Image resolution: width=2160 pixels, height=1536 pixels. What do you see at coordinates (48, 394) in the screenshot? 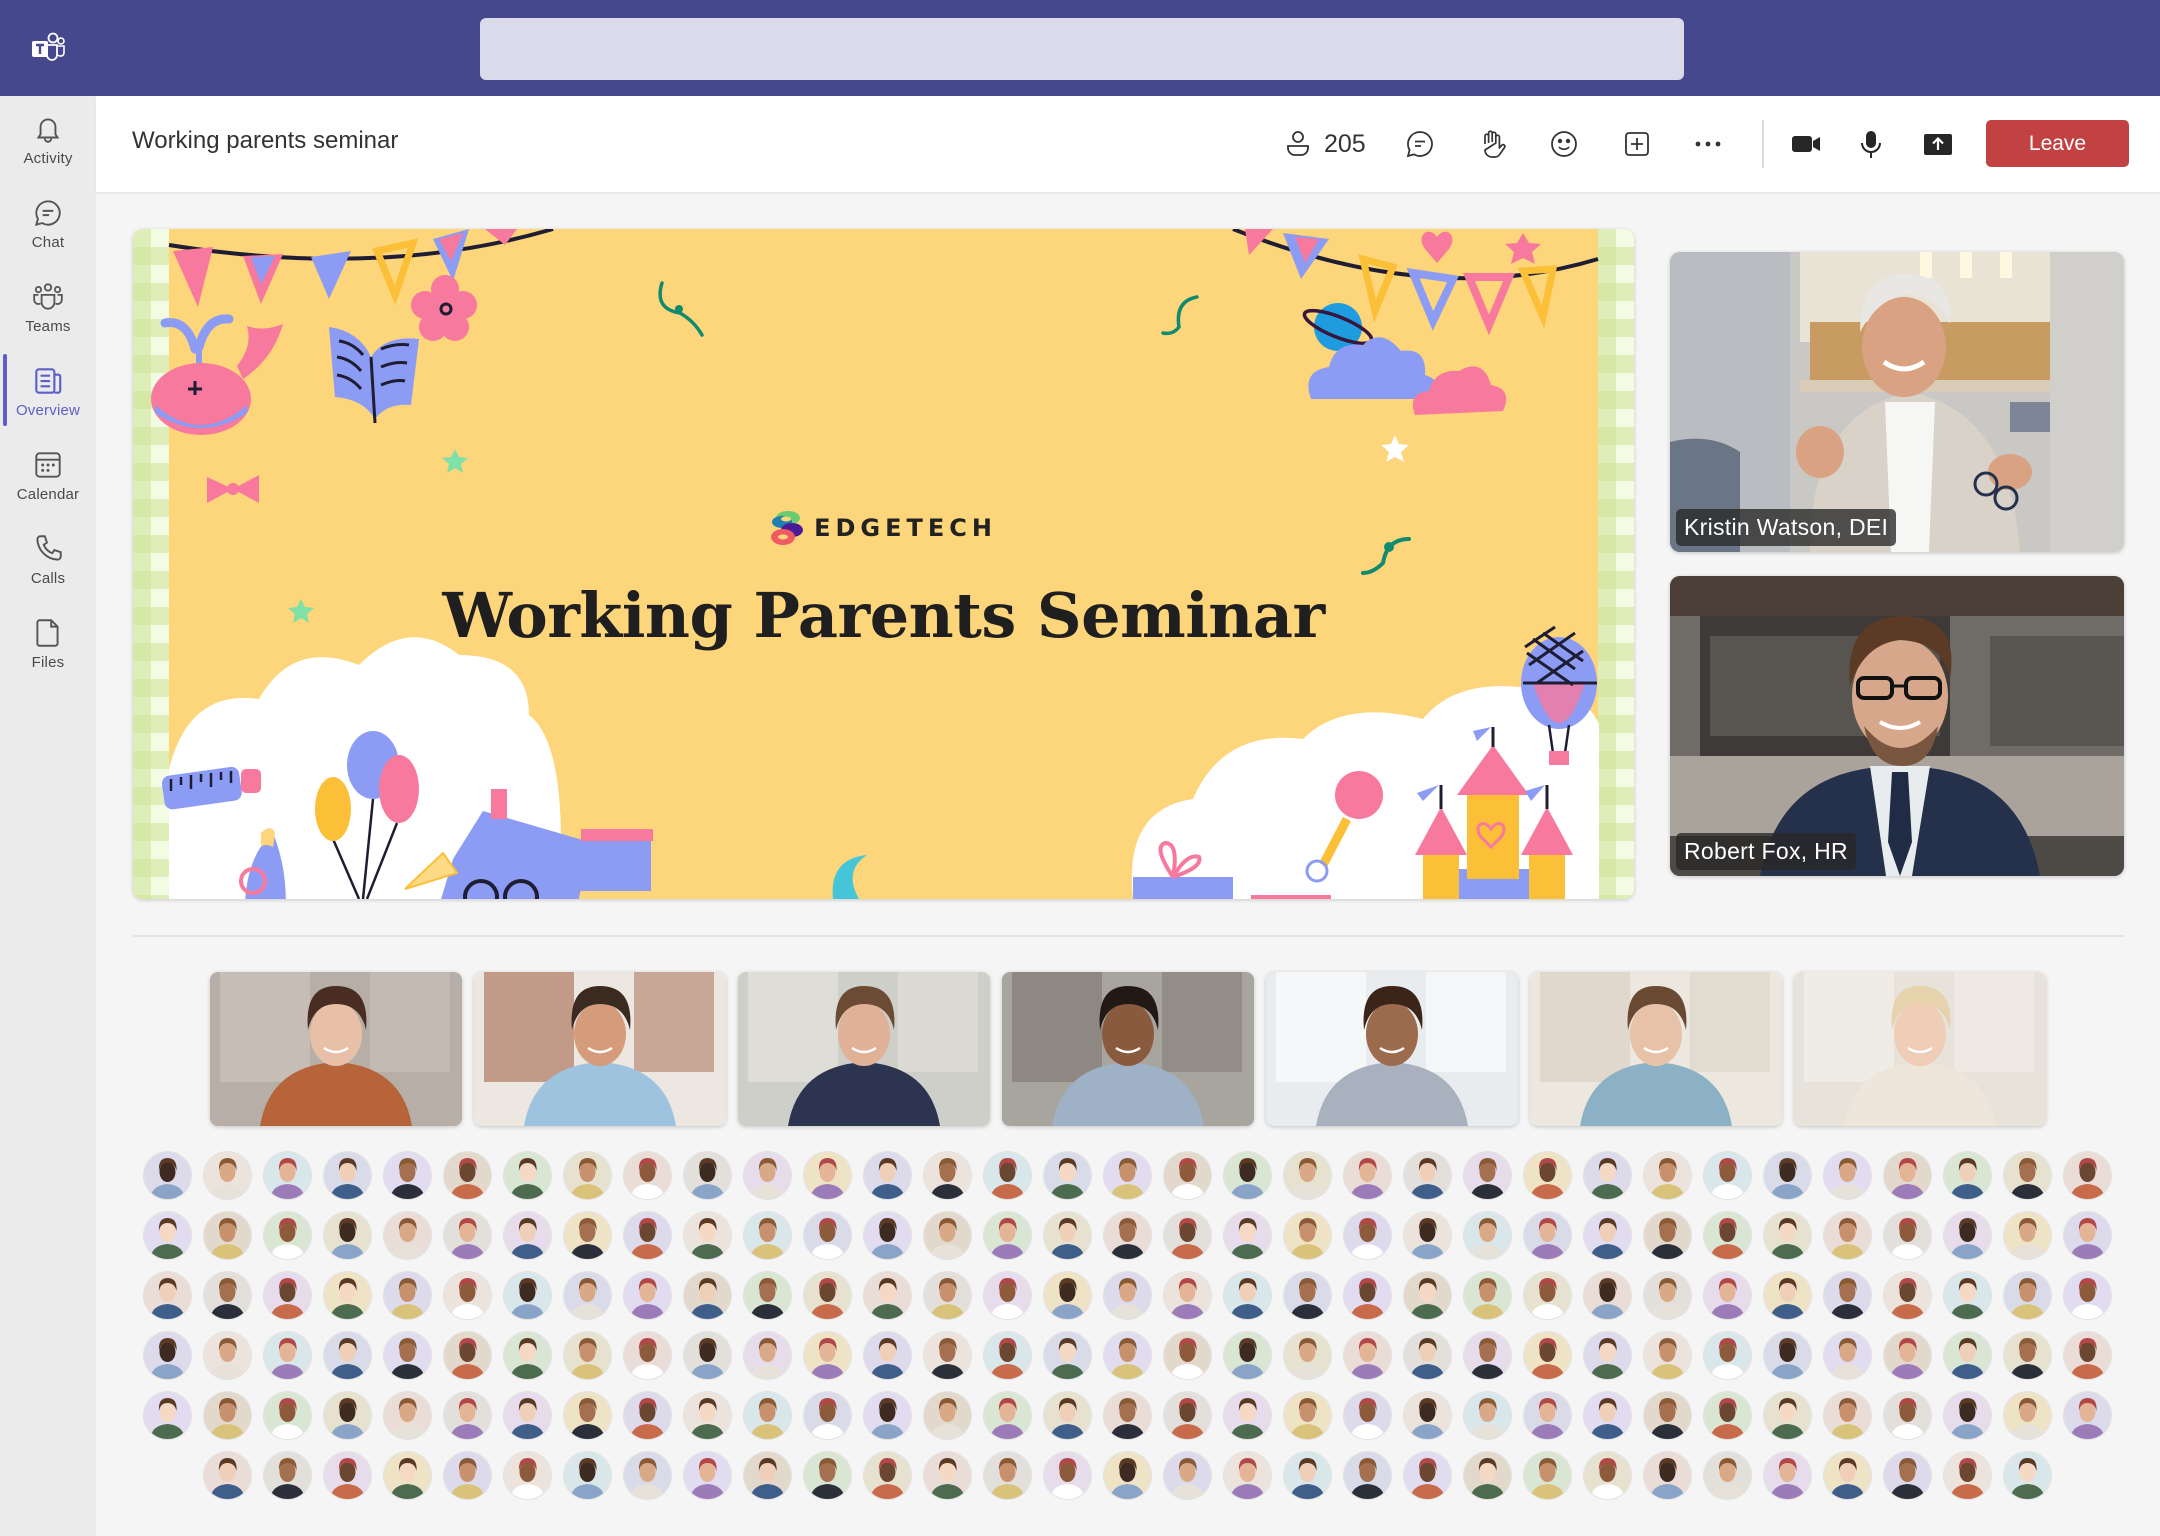
I see `rail-item-overview: Overview` at bounding box center [48, 394].